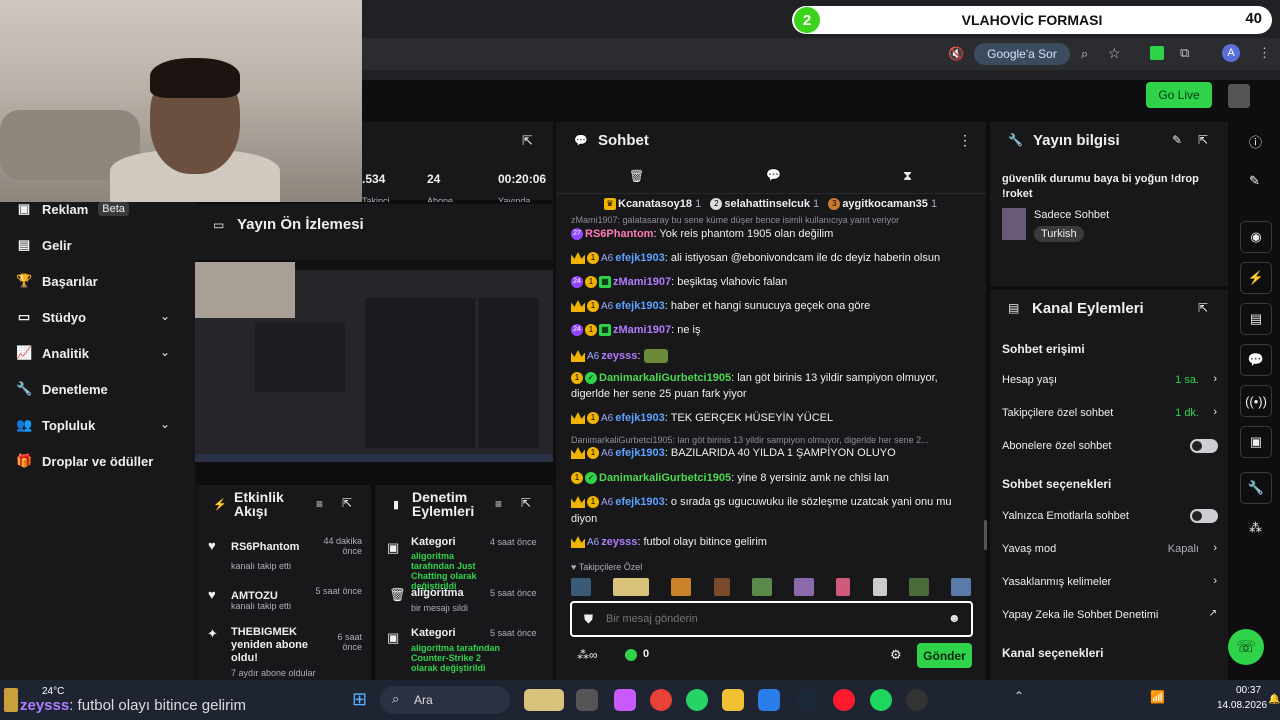  Describe the element at coordinates (1274, 699) in the screenshot. I see `notification-icon: 🔔` at that location.